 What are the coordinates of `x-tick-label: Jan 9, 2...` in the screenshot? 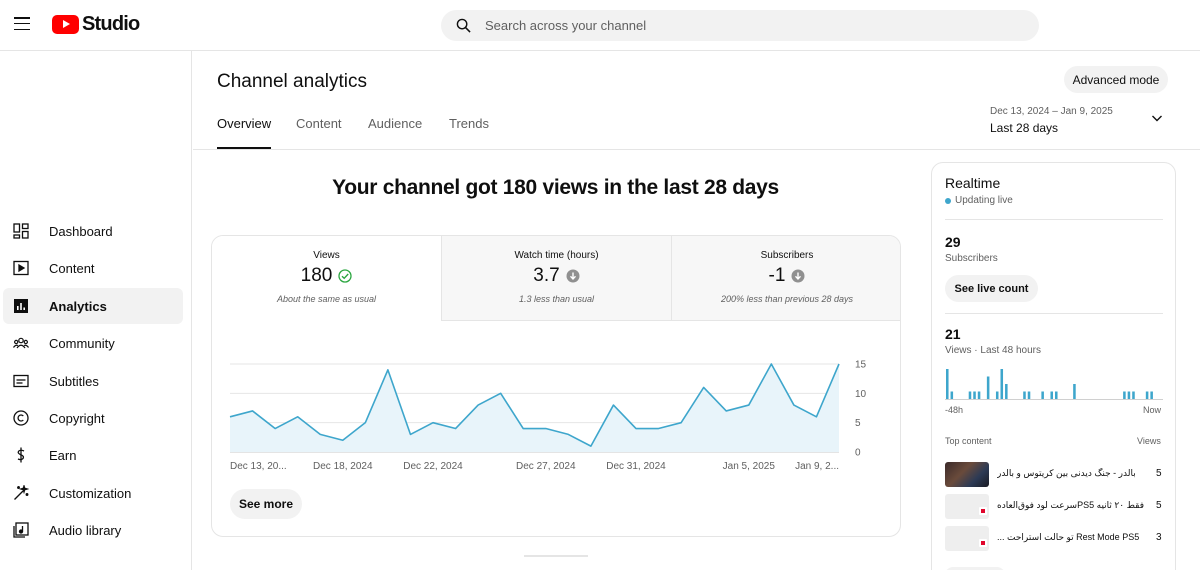 It's located at (817, 466).